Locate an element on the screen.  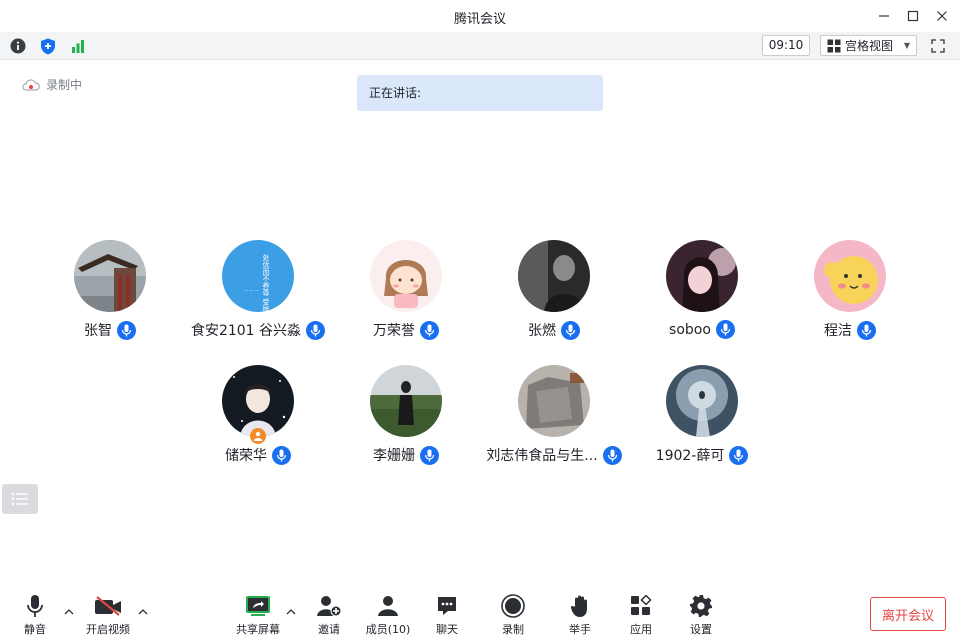
participant-tile: 李姗姗 is located at coordinates (406, 420).